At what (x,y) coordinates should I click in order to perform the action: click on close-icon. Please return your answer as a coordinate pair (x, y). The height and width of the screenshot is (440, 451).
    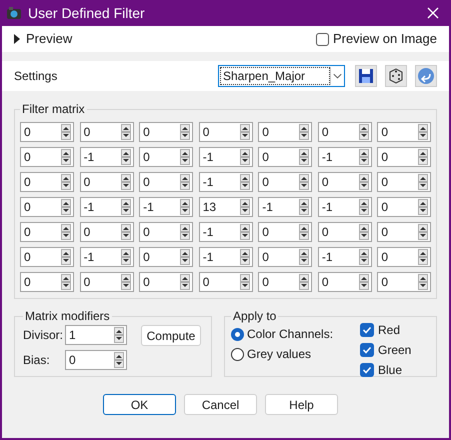
    Looking at the image, I should click on (433, 13).